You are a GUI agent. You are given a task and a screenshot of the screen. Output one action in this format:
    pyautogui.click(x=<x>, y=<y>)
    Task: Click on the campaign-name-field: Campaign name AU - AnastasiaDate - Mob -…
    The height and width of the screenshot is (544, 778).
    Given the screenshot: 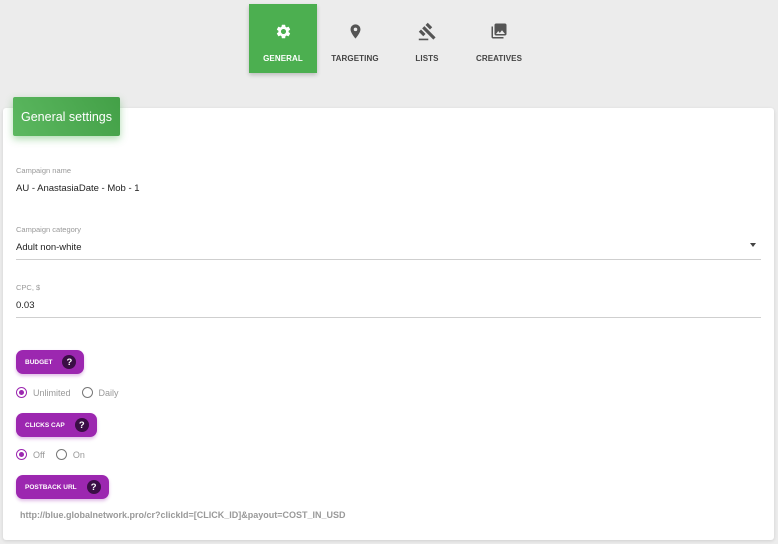 What is the action you would take?
    pyautogui.click(x=388, y=180)
    